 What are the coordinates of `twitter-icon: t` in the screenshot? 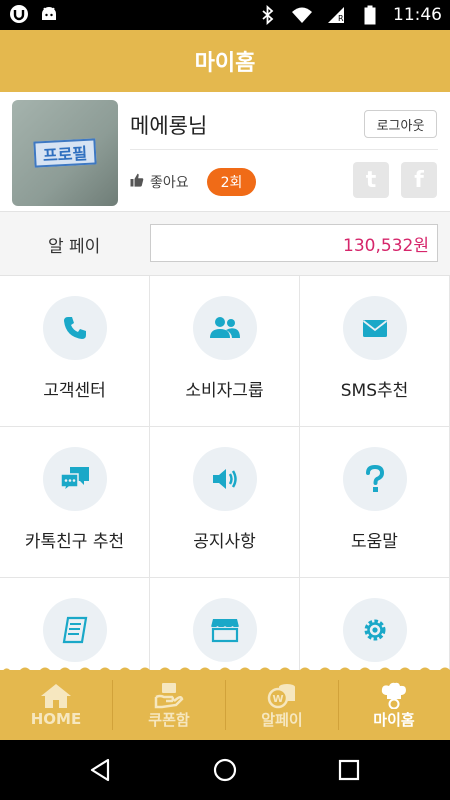 It's located at (371, 180).